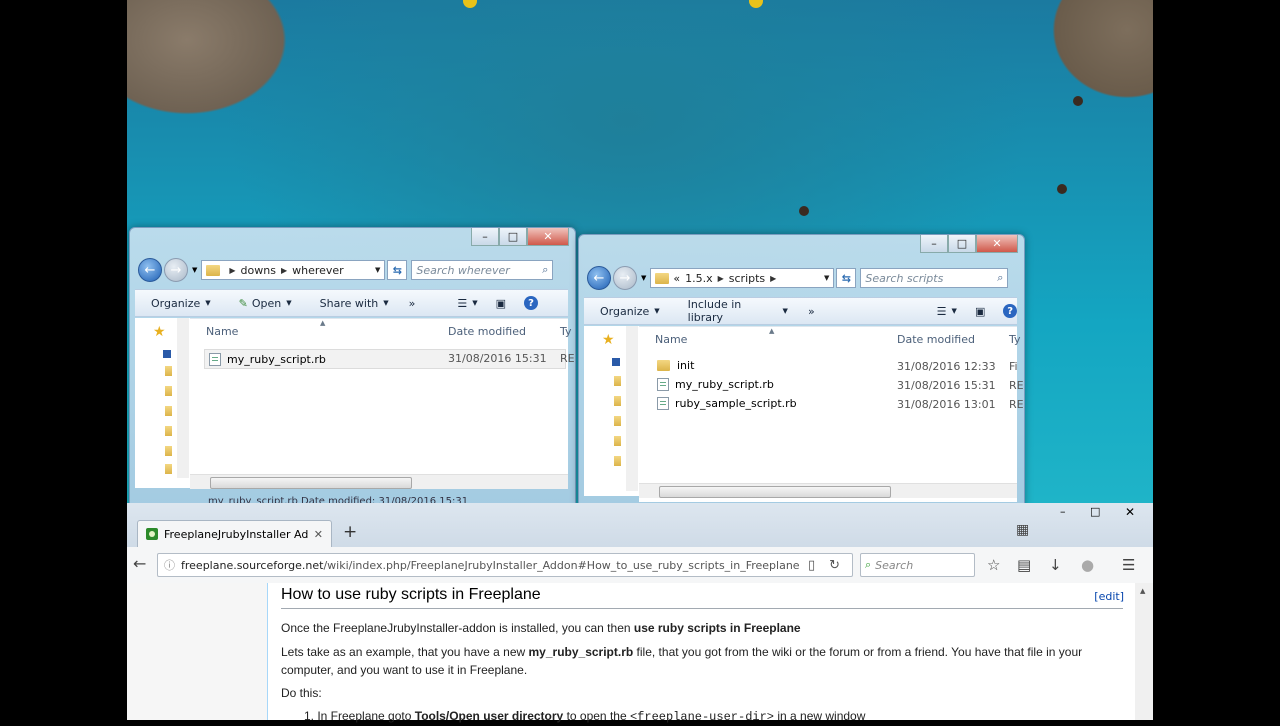 The image size is (1280, 726). What do you see at coordinates (699, 278) in the screenshot?
I see `breadcrumb-item: 1.5.x` at bounding box center [699, 278].